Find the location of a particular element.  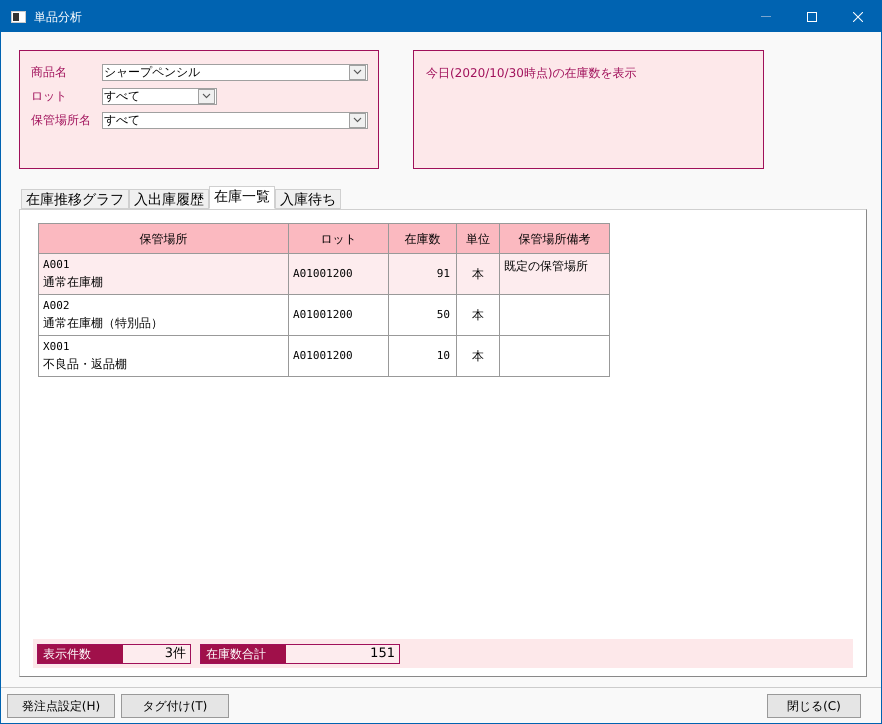

summary-value: 151 is located at coordinates (382, 653).